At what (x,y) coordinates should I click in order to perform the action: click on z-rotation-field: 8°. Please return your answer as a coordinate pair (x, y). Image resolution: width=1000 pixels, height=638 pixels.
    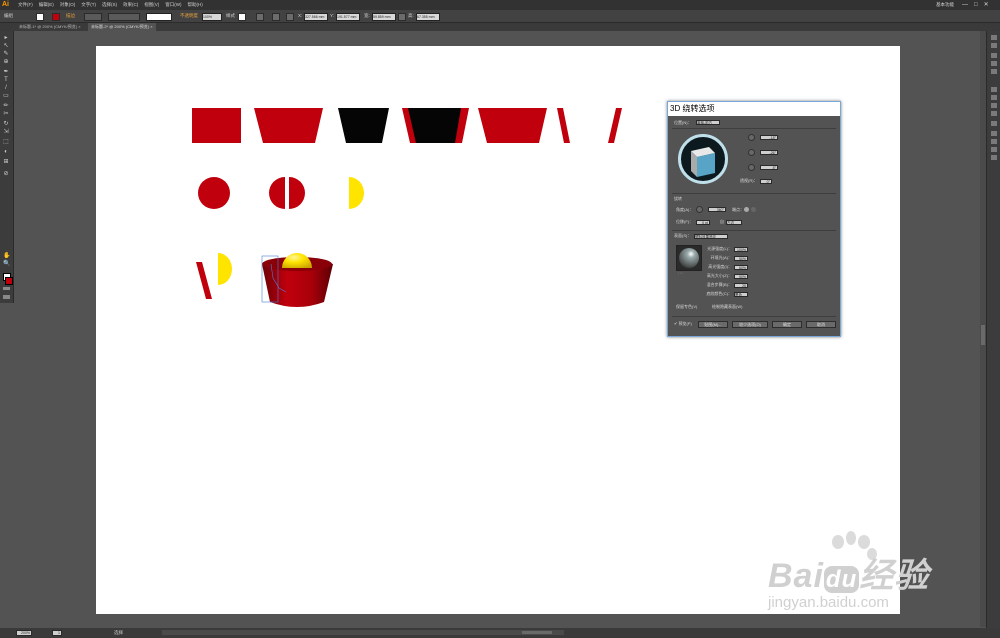
    Looking at the image, I should click on (769, 167).